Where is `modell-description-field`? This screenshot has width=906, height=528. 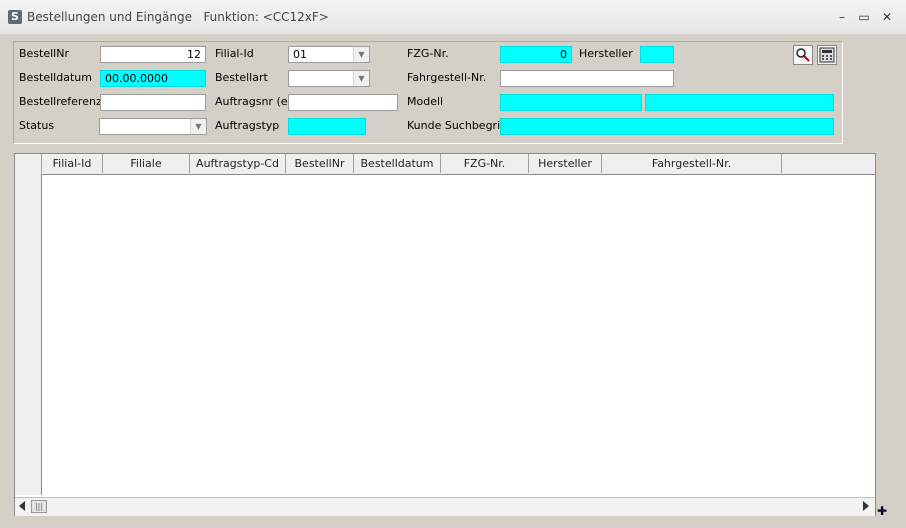
modell-description-field is located at coordinates (739, 102).